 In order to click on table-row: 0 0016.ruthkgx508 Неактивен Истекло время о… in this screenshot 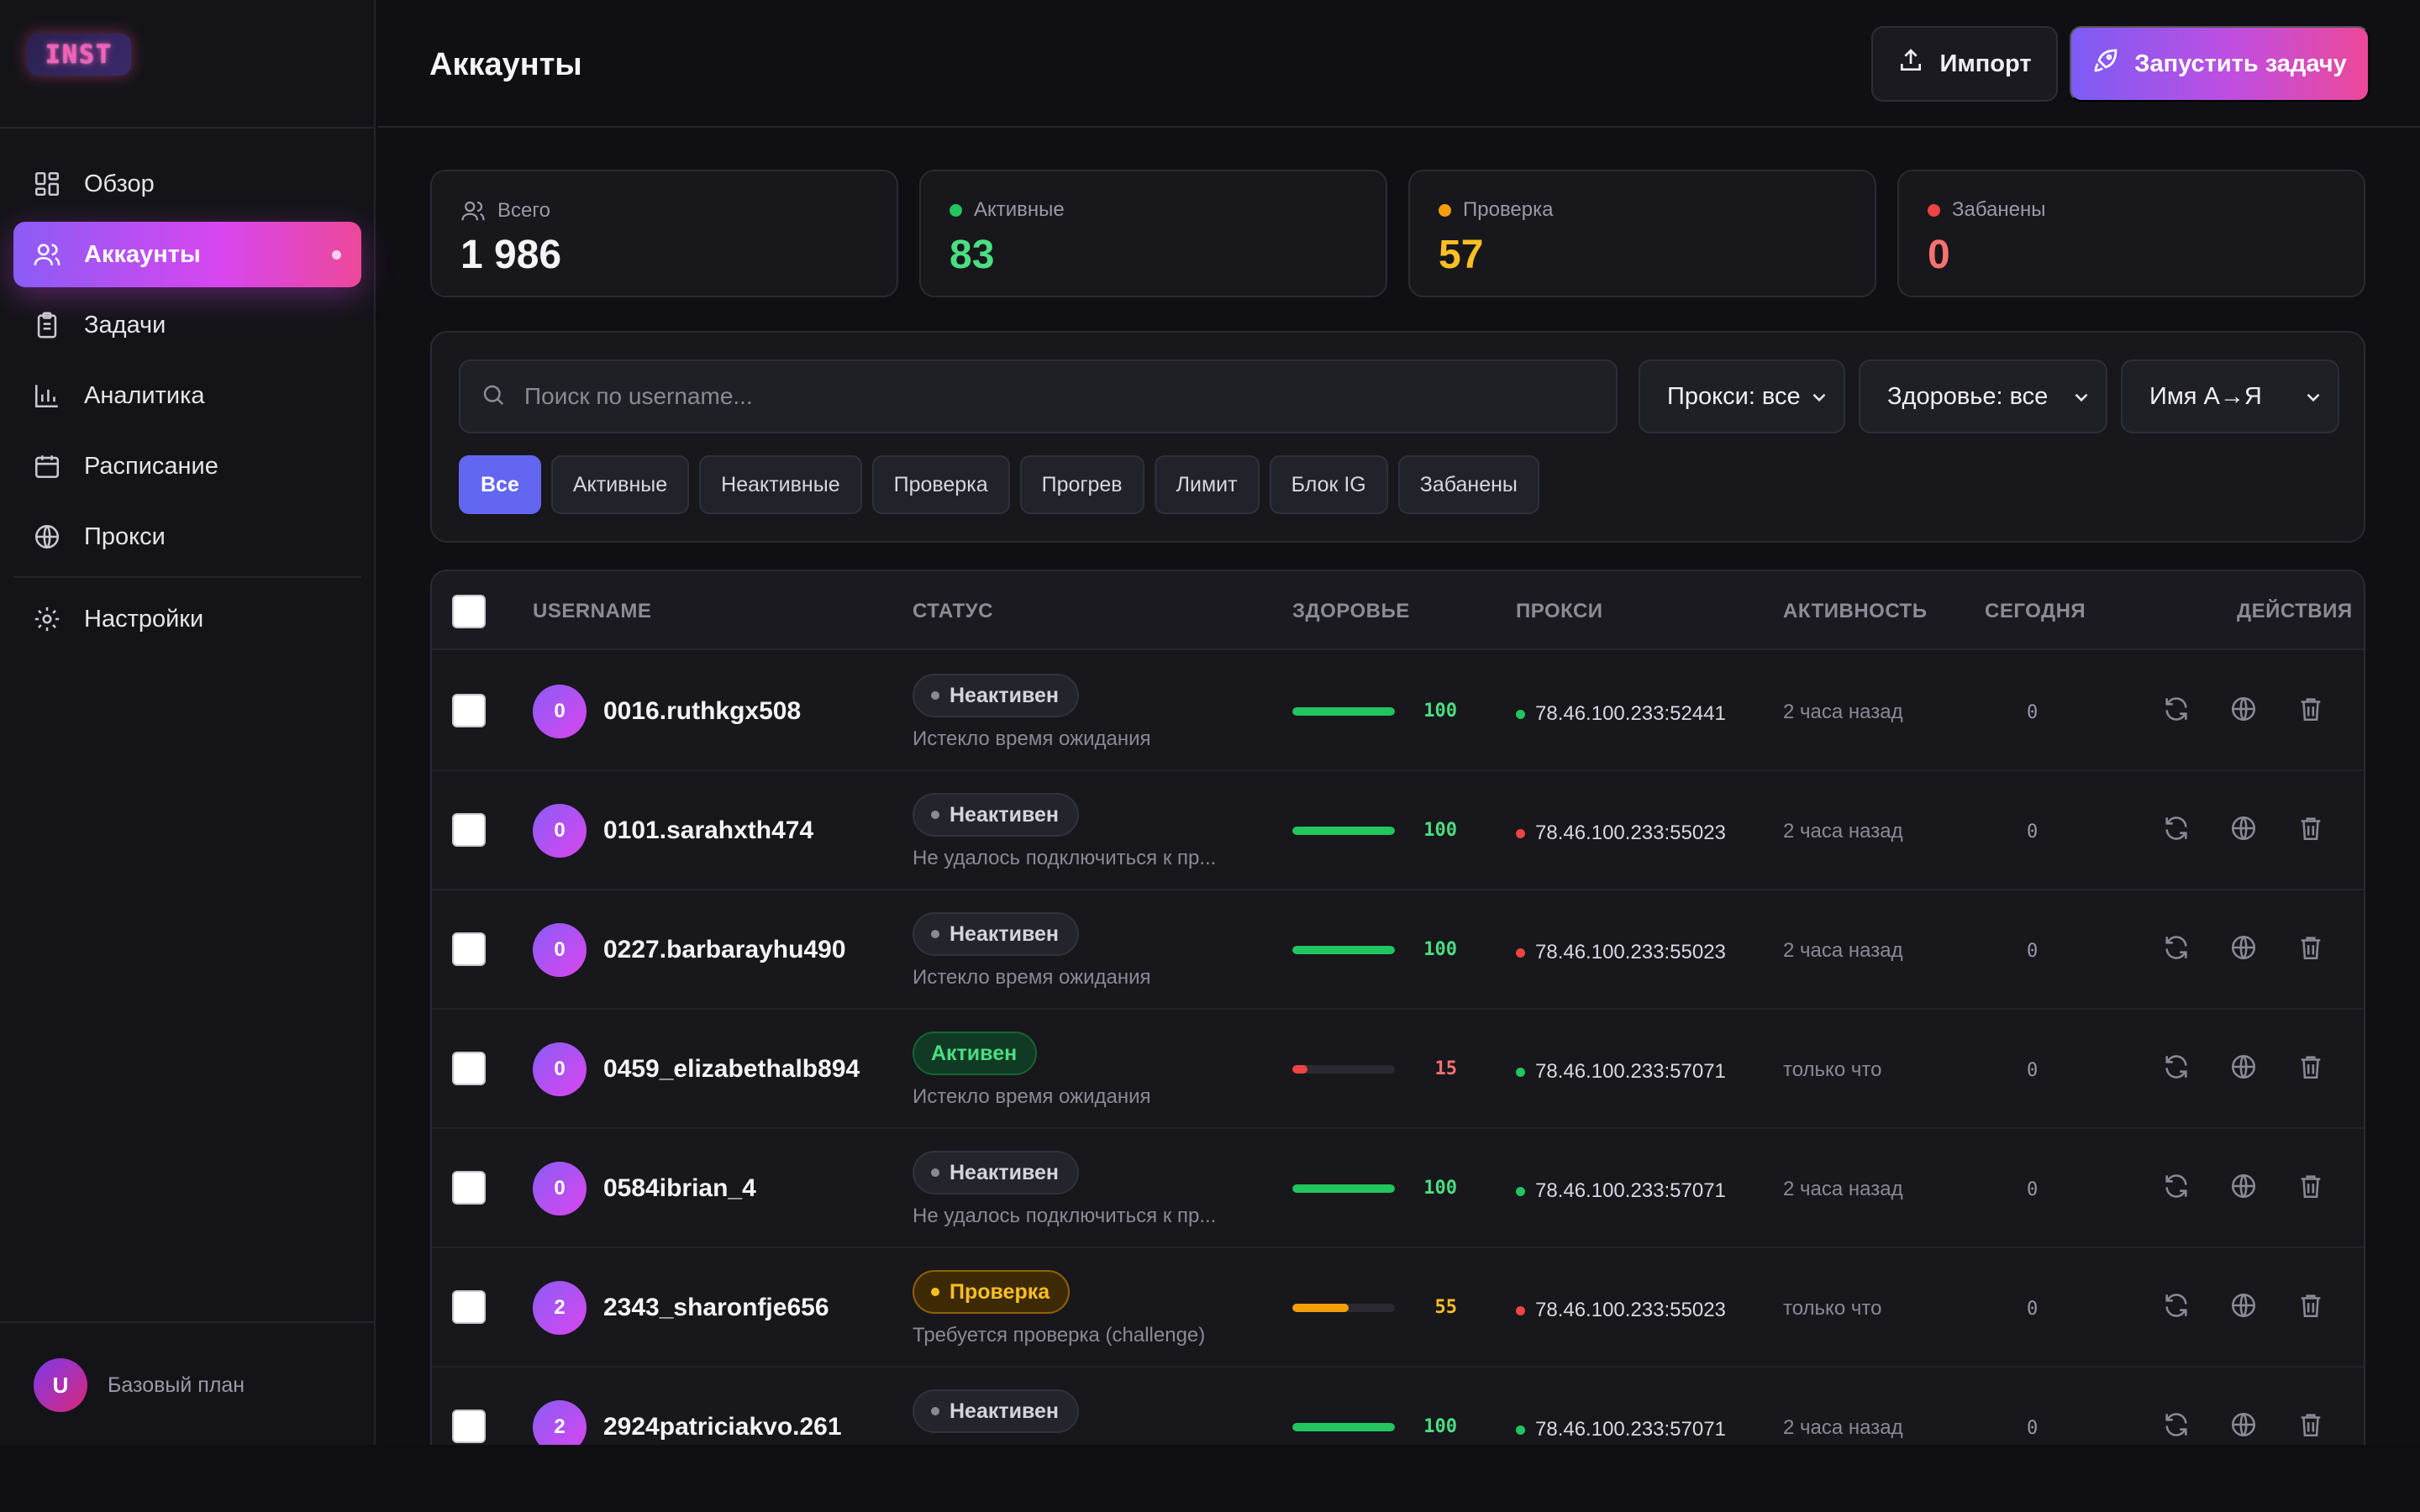, I will do `click(1398, 711)`.